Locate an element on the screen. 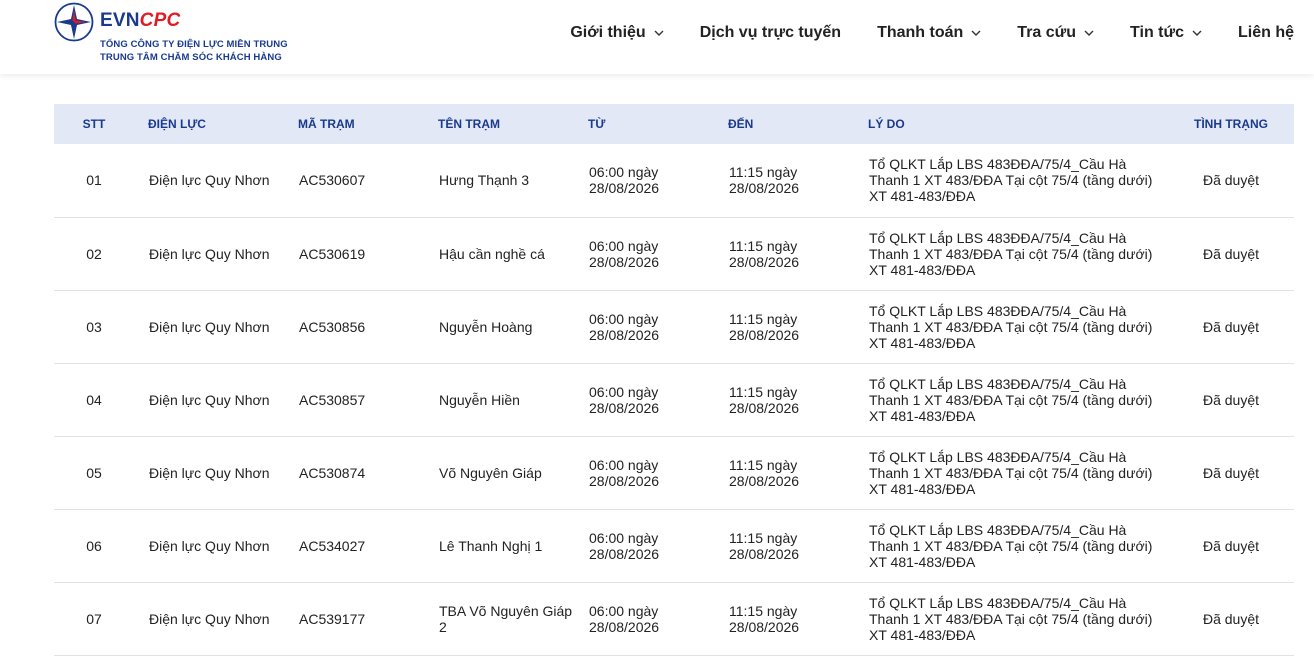 This screenshot has width=1314, height=660. cell-ma-tram: AC530856 is located at coordinates (332, 326).